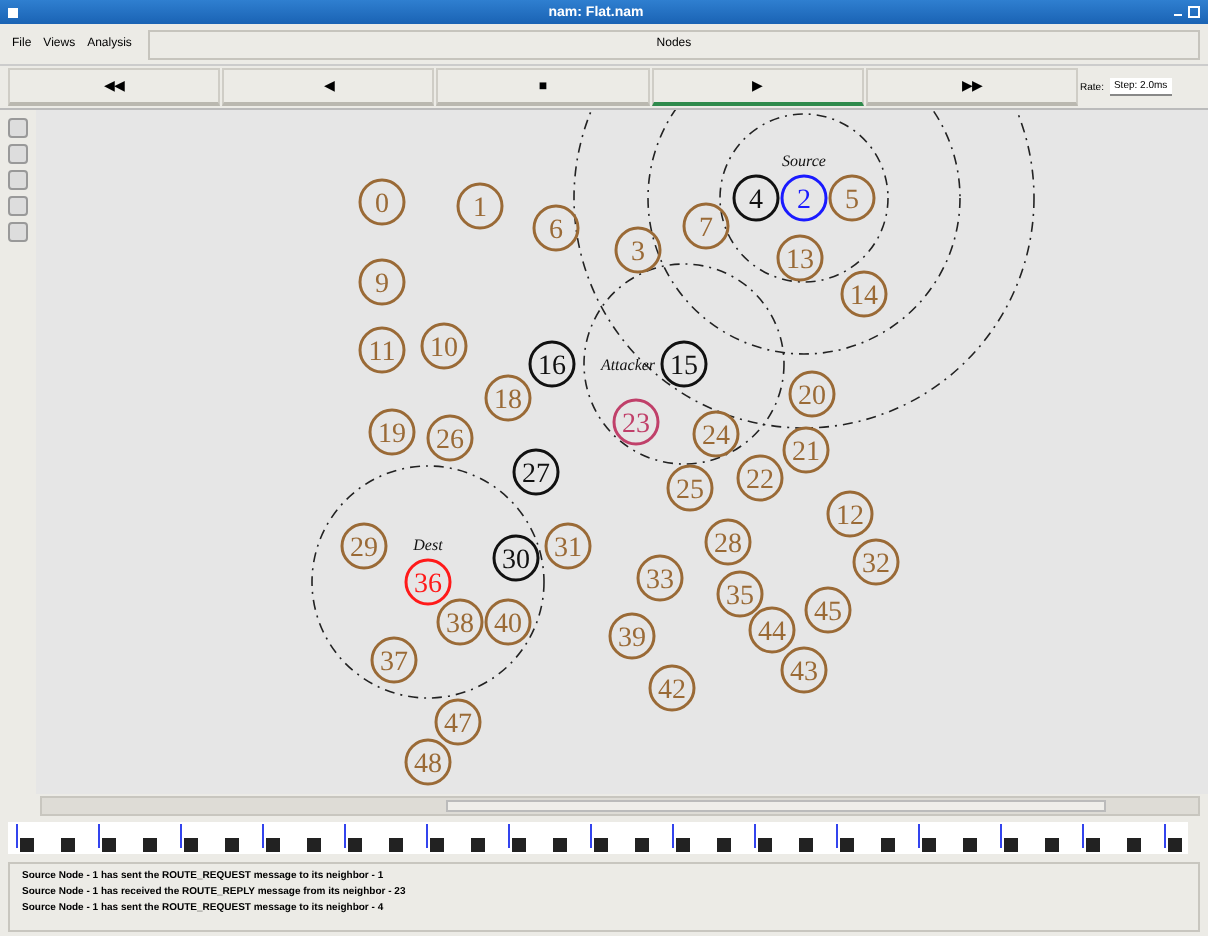  What do you see at coordinates (428, 582) in the screenshot?
I see `network-node: 36` at bounding box center [428, 582].